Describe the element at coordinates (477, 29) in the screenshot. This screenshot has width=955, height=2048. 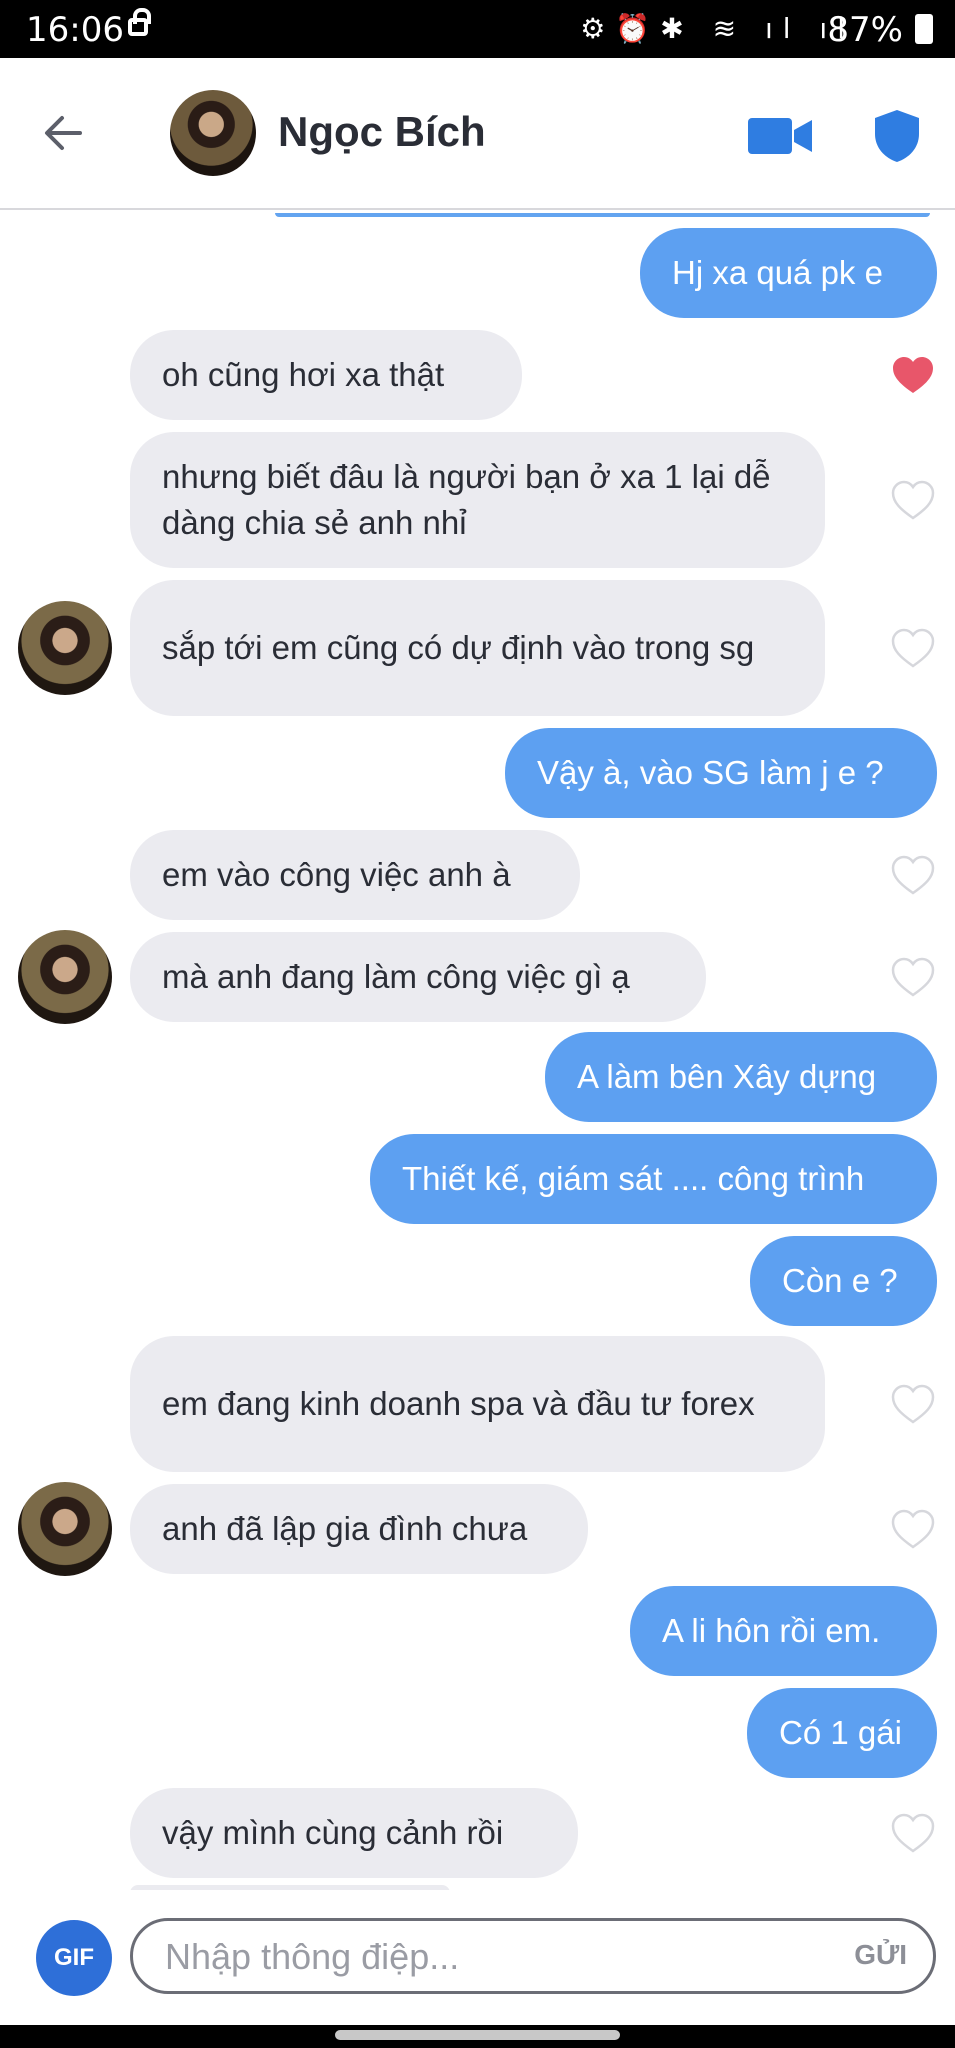
I see `status-bar: 16:06 ⚙⏰✱ ≋ ıl ıl 87%` at that location.